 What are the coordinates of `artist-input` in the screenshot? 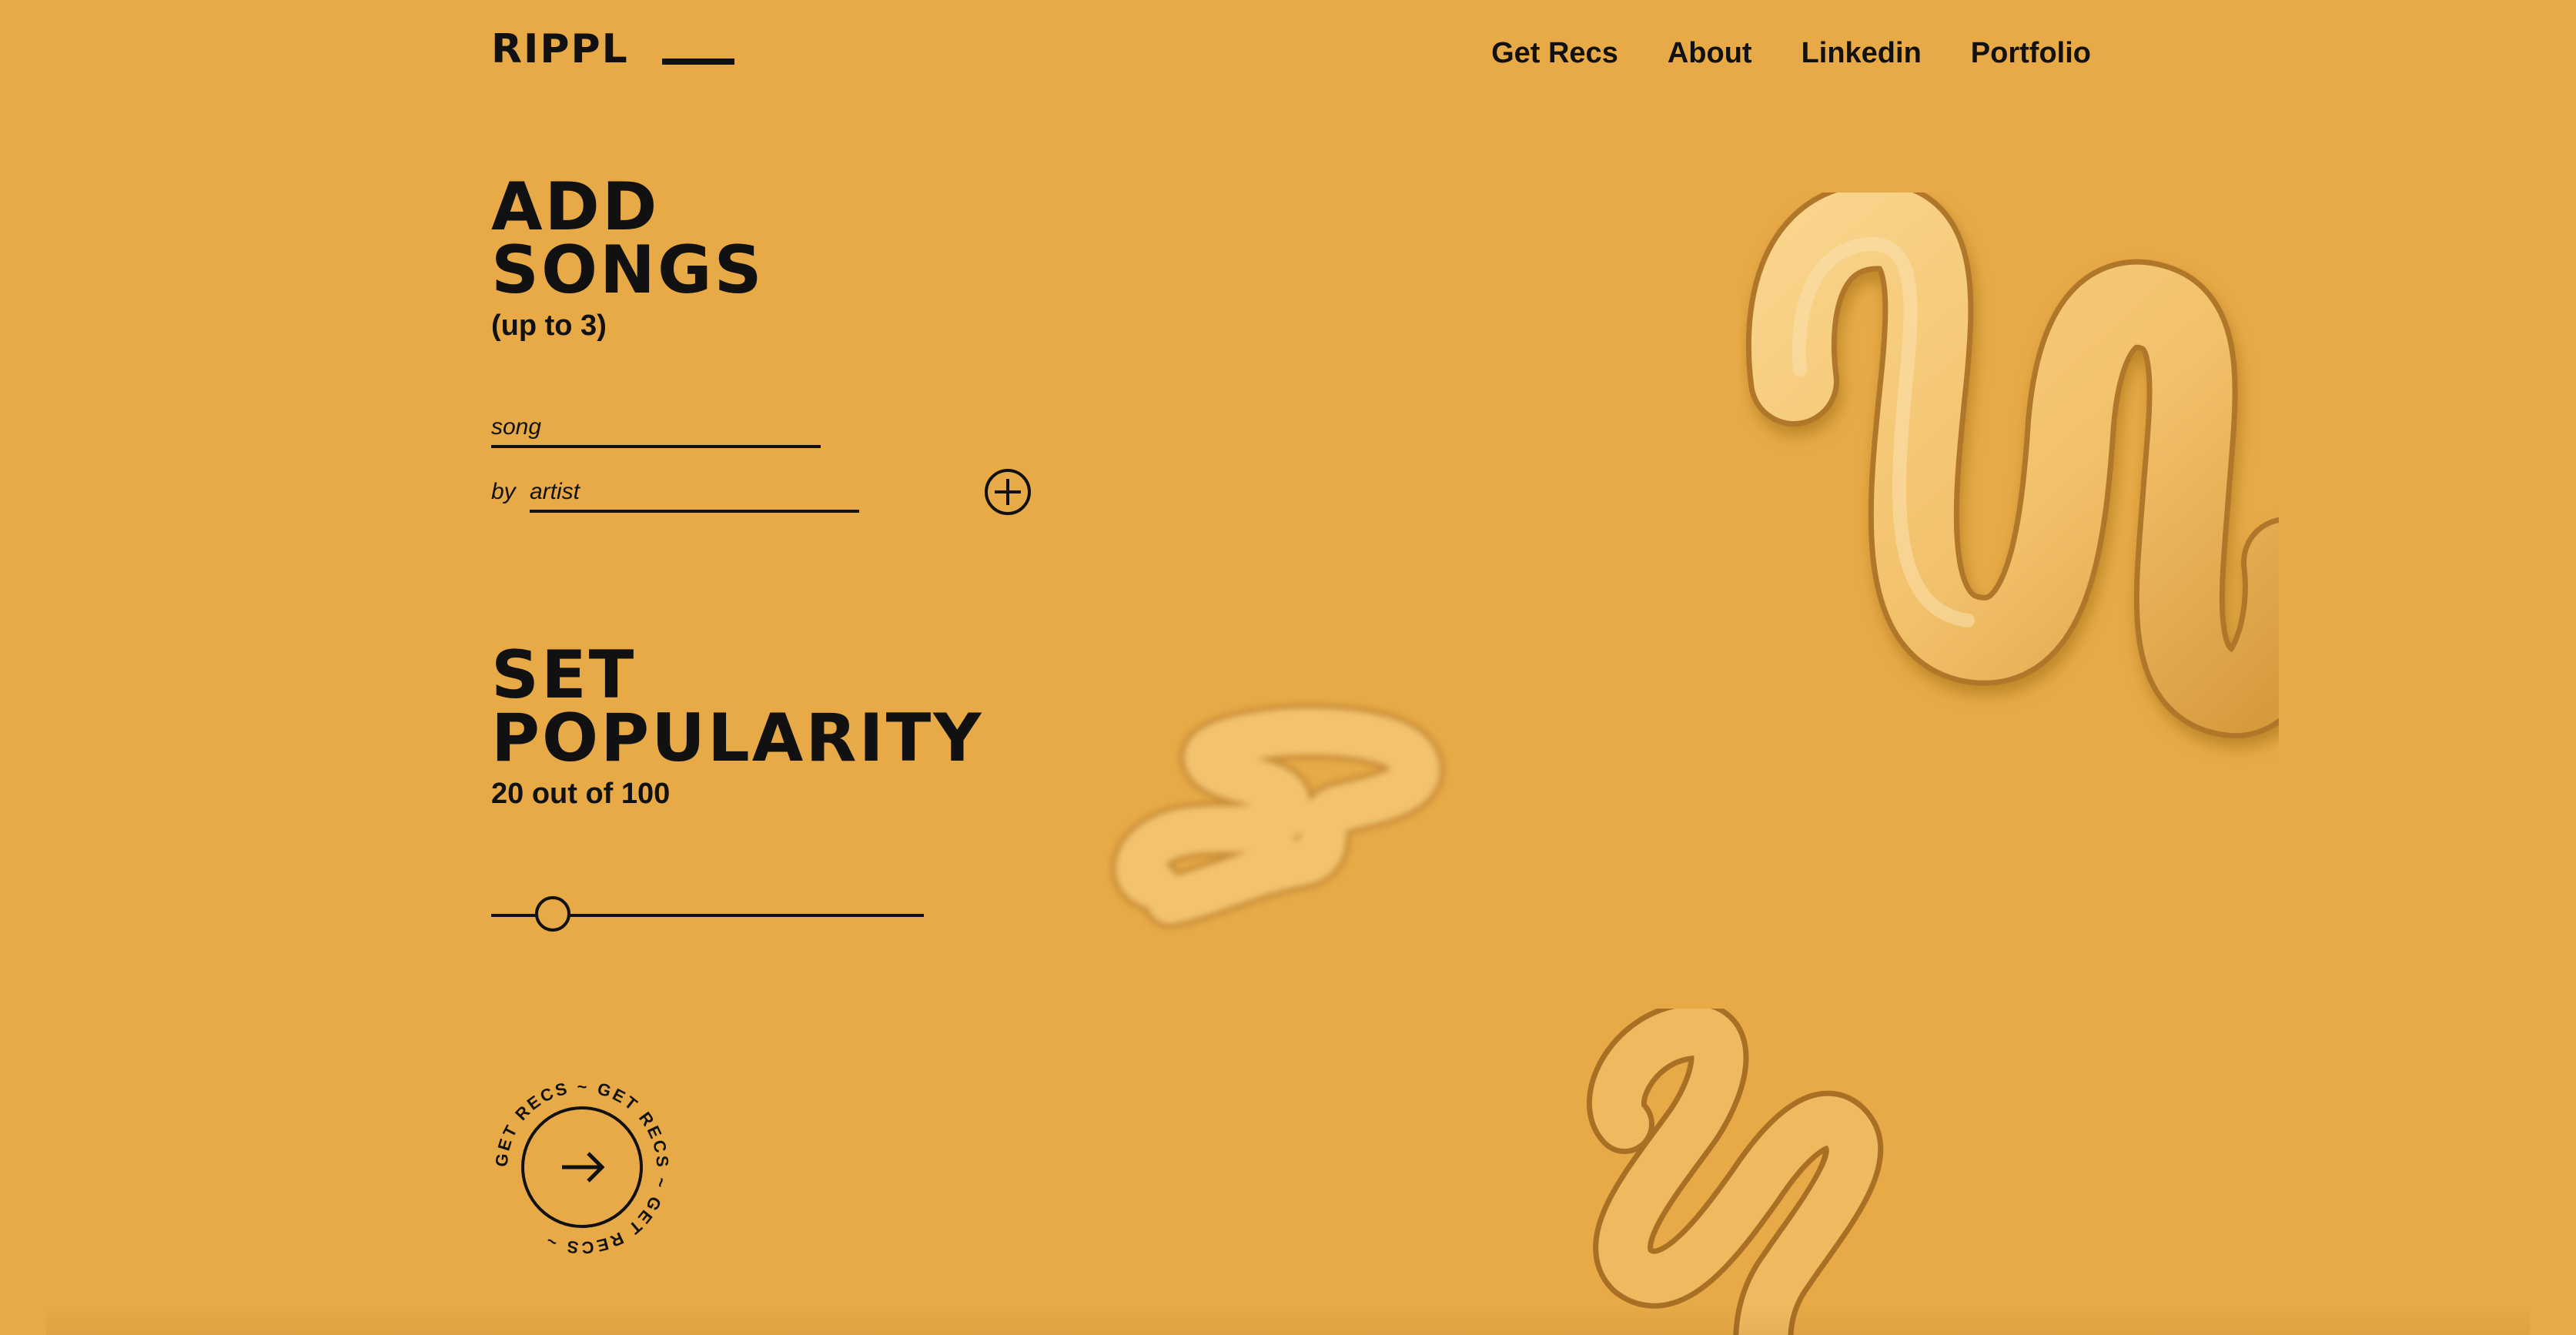 It's located at (695, 496).